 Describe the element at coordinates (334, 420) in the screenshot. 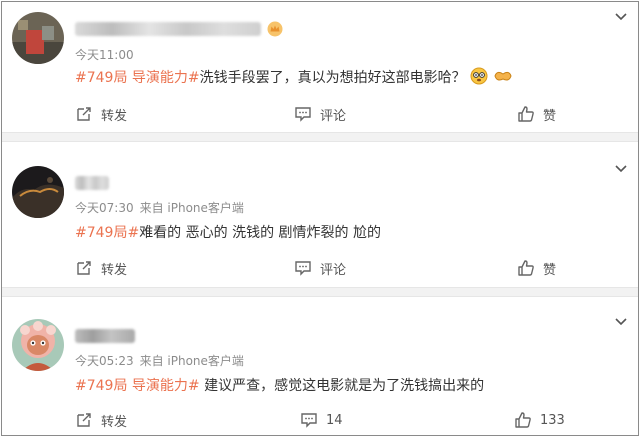

I see `comment-count: 14` at that location.